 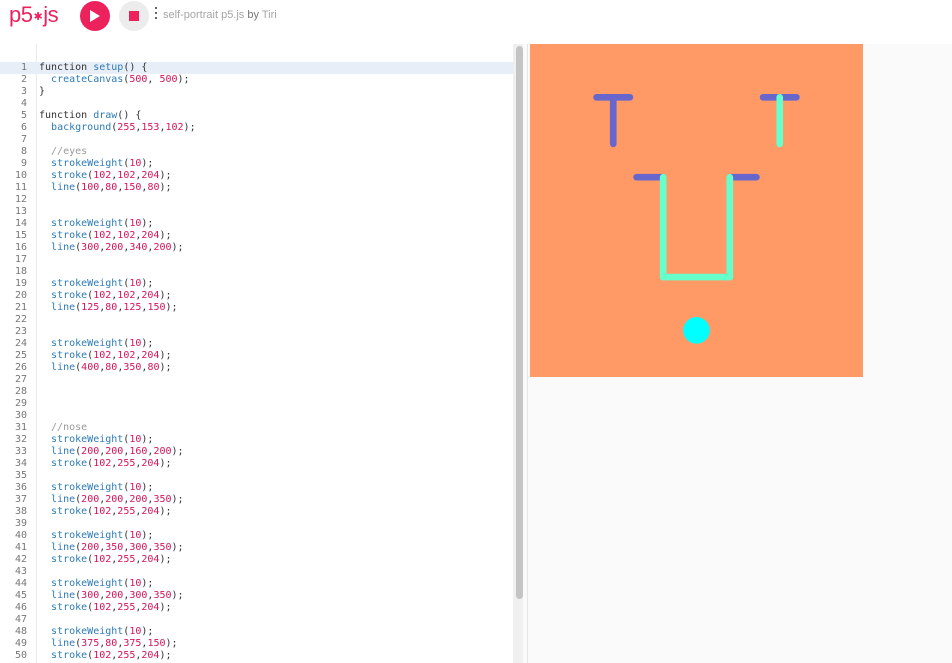 I want to click on code-line: 8 //eyes, so click(x=256, y=152).